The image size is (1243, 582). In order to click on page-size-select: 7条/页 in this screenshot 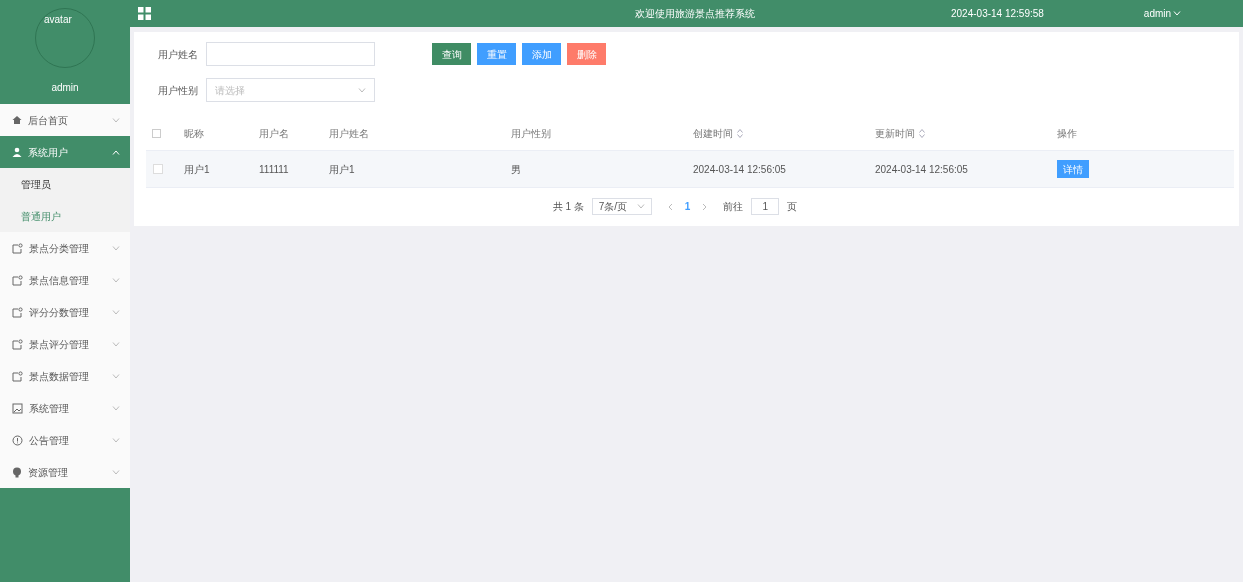, I will do `click(621, 206)`.